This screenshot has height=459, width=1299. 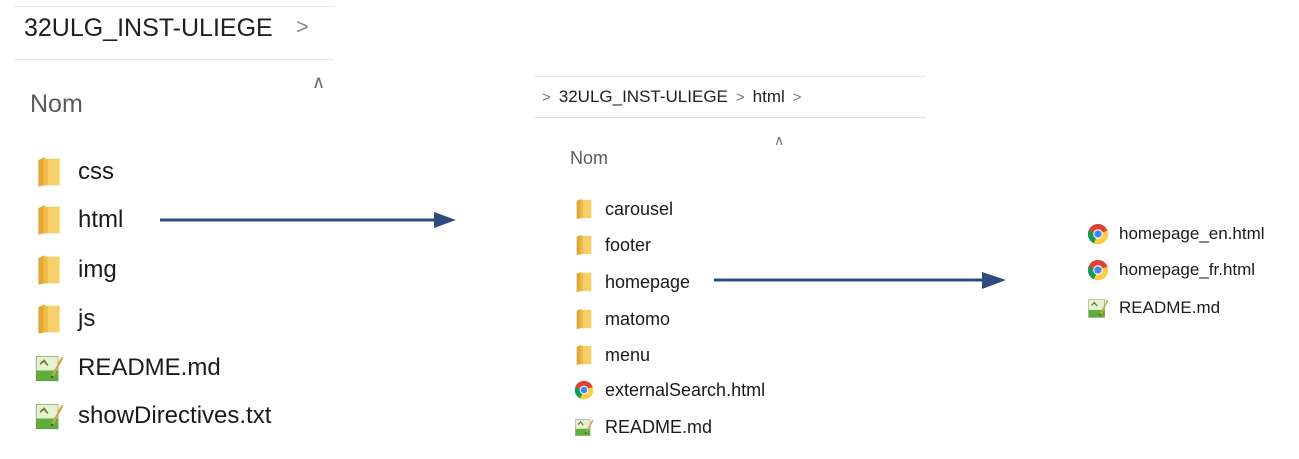 I want to click on list-item-menu: menu, so click(x=612, y=355).